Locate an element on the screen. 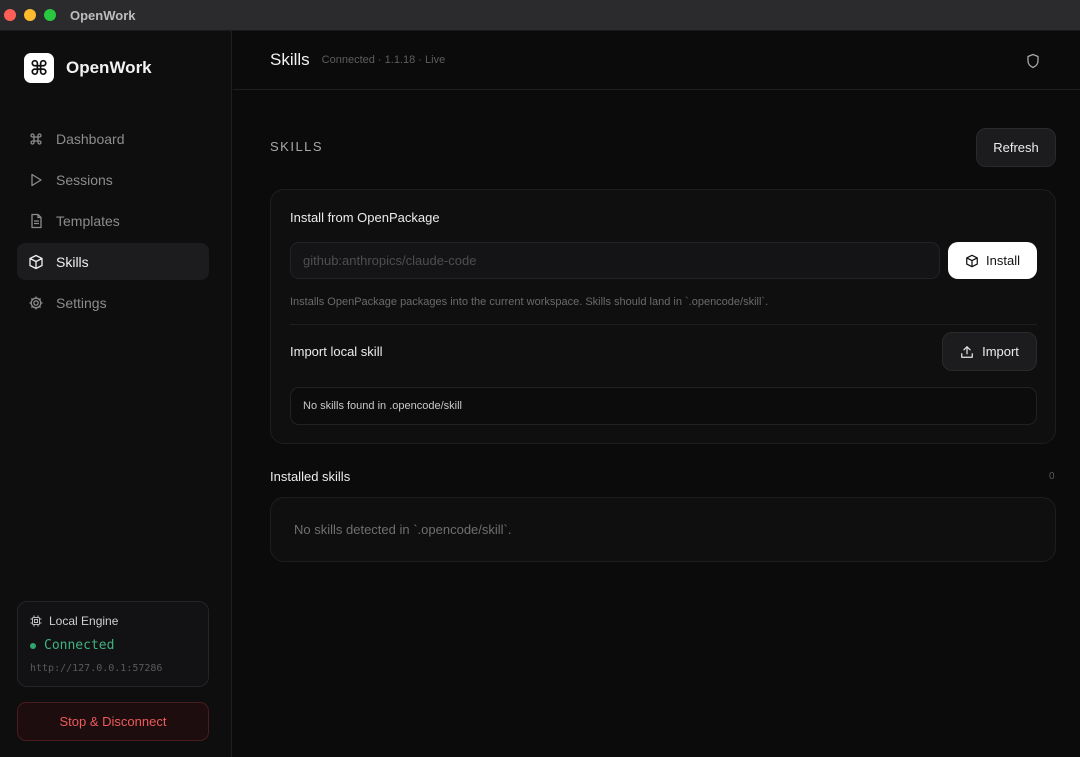 This screenshot has height=757, width=1080. import-button: Import is located at coordinates (989, 351).